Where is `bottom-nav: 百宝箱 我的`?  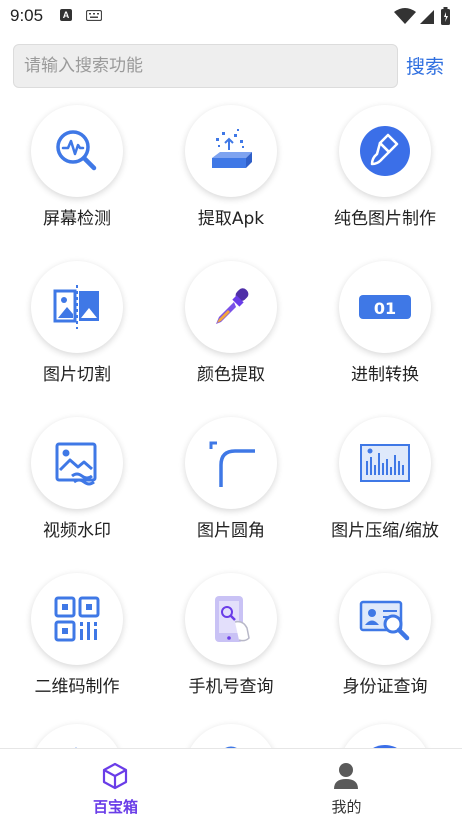 bottom-nav: 百宝箱 我的 is located at coordinates (231, 784).